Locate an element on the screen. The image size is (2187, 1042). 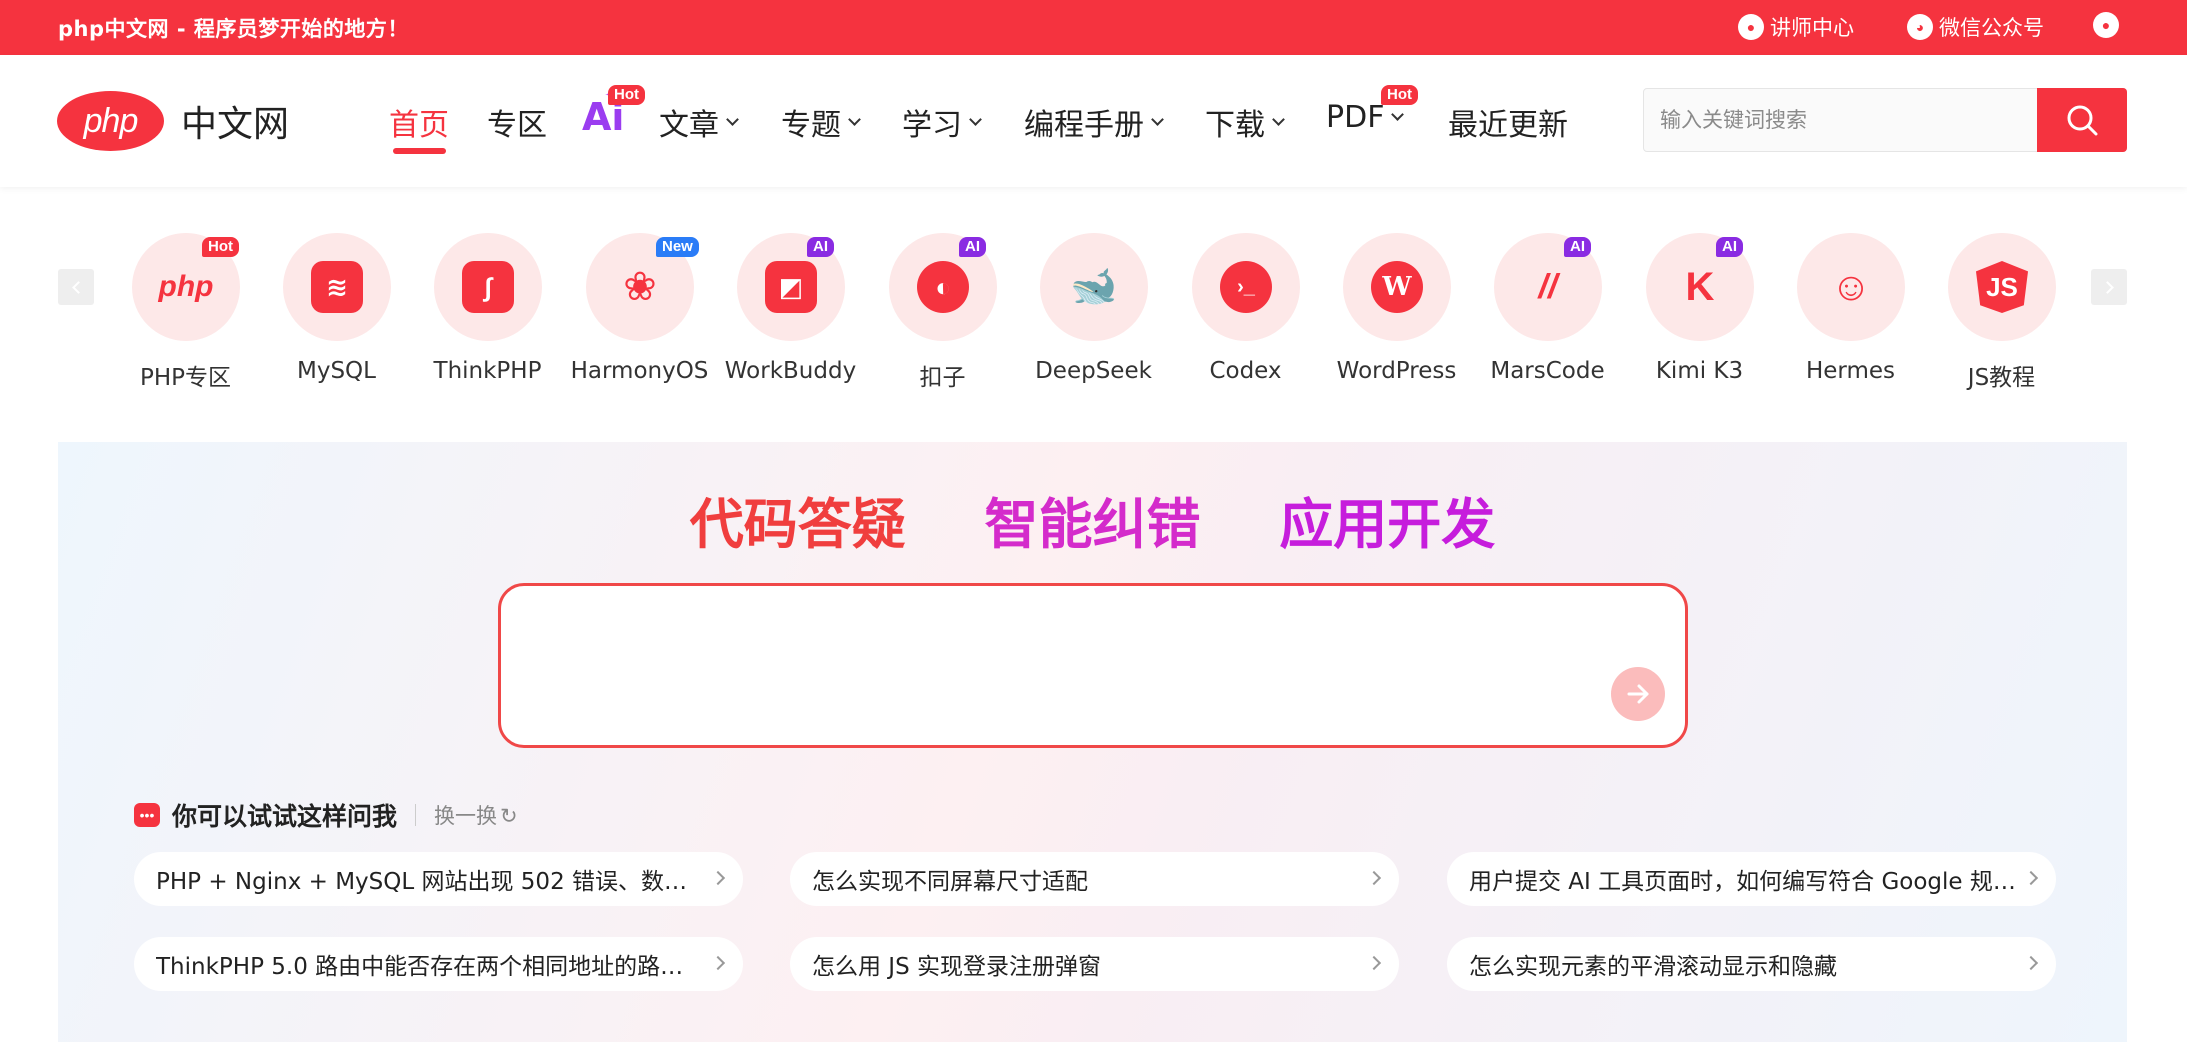
topic-codex-circle: ›_ is located at coordinates (1246, 287).